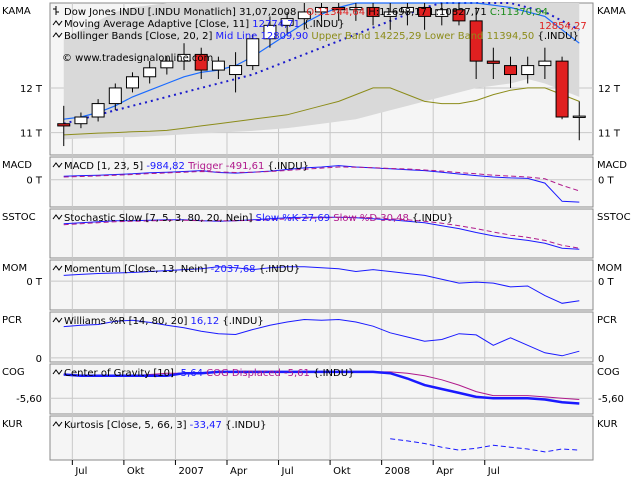 The image size is (640, 480). I want to click on legend-text-part: H:11698,17 L:10827,71, so click(427, 12).